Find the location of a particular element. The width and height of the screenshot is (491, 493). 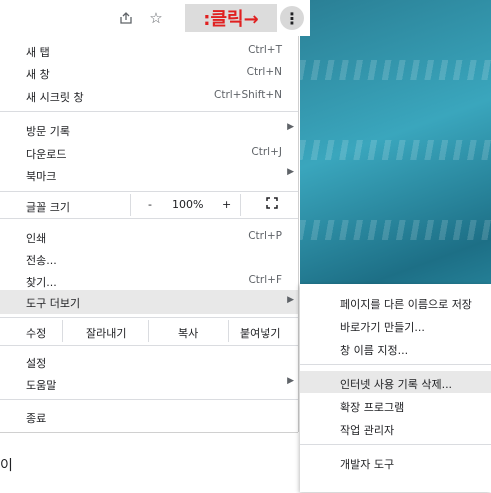

menu-item-new-tab: 새 탭 Ctrl+T is located at coordinates (149, 50).